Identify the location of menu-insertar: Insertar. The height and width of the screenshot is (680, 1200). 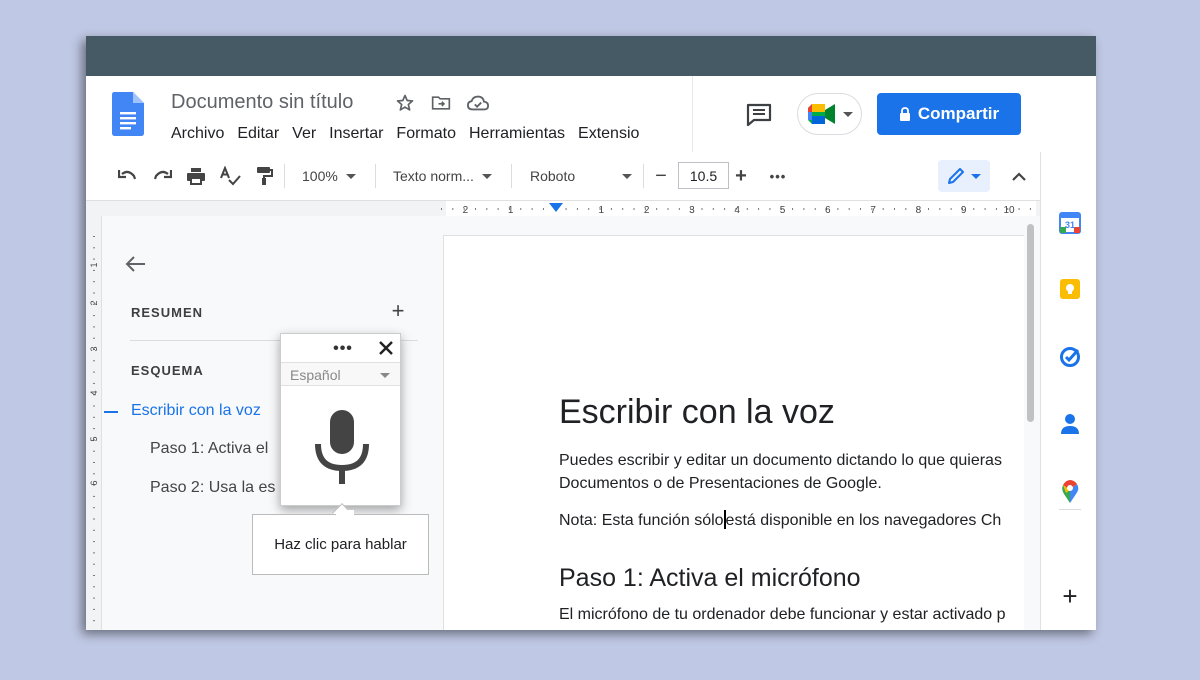
(356, 134).